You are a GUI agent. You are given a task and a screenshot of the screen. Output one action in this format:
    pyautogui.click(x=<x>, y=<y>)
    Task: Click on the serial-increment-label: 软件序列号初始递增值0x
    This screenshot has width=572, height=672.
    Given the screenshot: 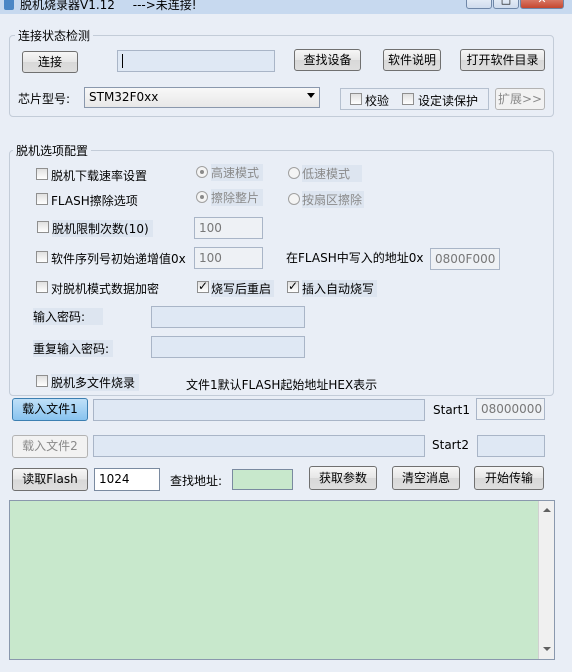 What is the action you would take?
    pyautogui.click(x=118, y=259)
    